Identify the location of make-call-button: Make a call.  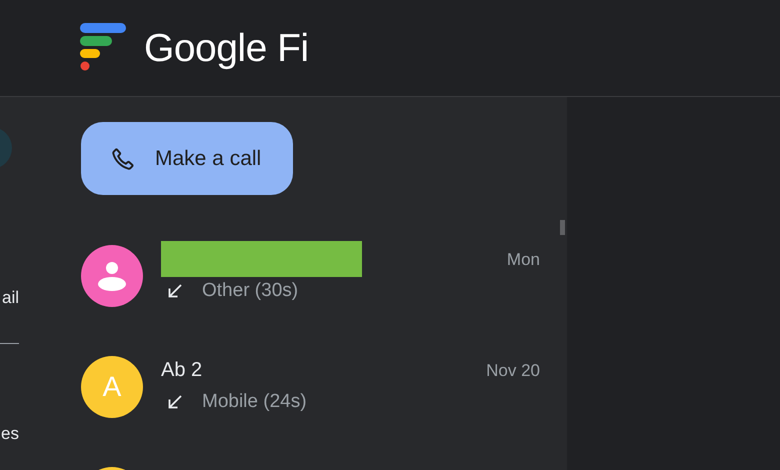
(187, 158).